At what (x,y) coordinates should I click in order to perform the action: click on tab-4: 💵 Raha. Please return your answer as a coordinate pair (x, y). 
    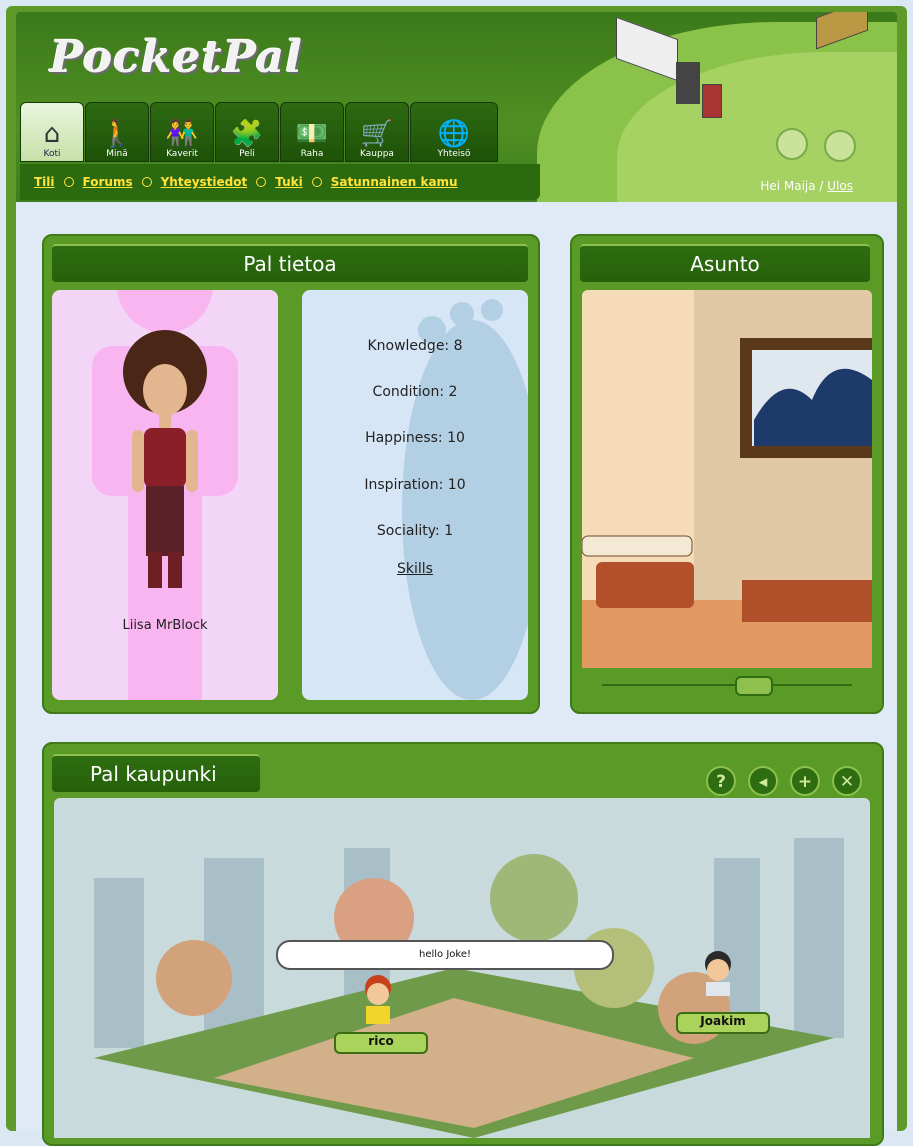
    Looking at the image, I should click on (312, 132).